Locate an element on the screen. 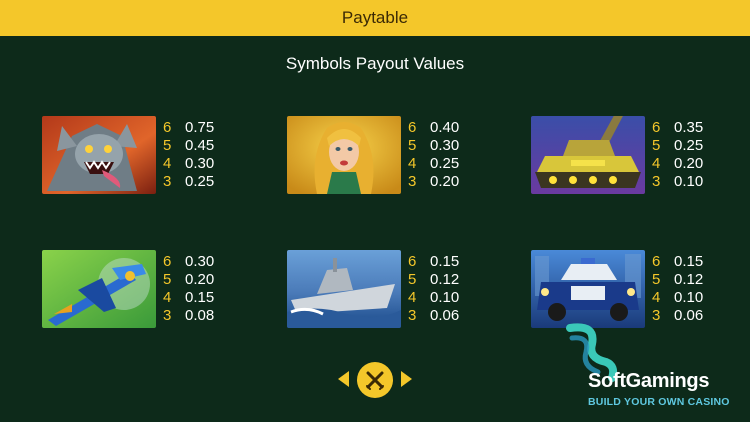  pay-row: 4 0.20 is located at coordinates (687, 164).